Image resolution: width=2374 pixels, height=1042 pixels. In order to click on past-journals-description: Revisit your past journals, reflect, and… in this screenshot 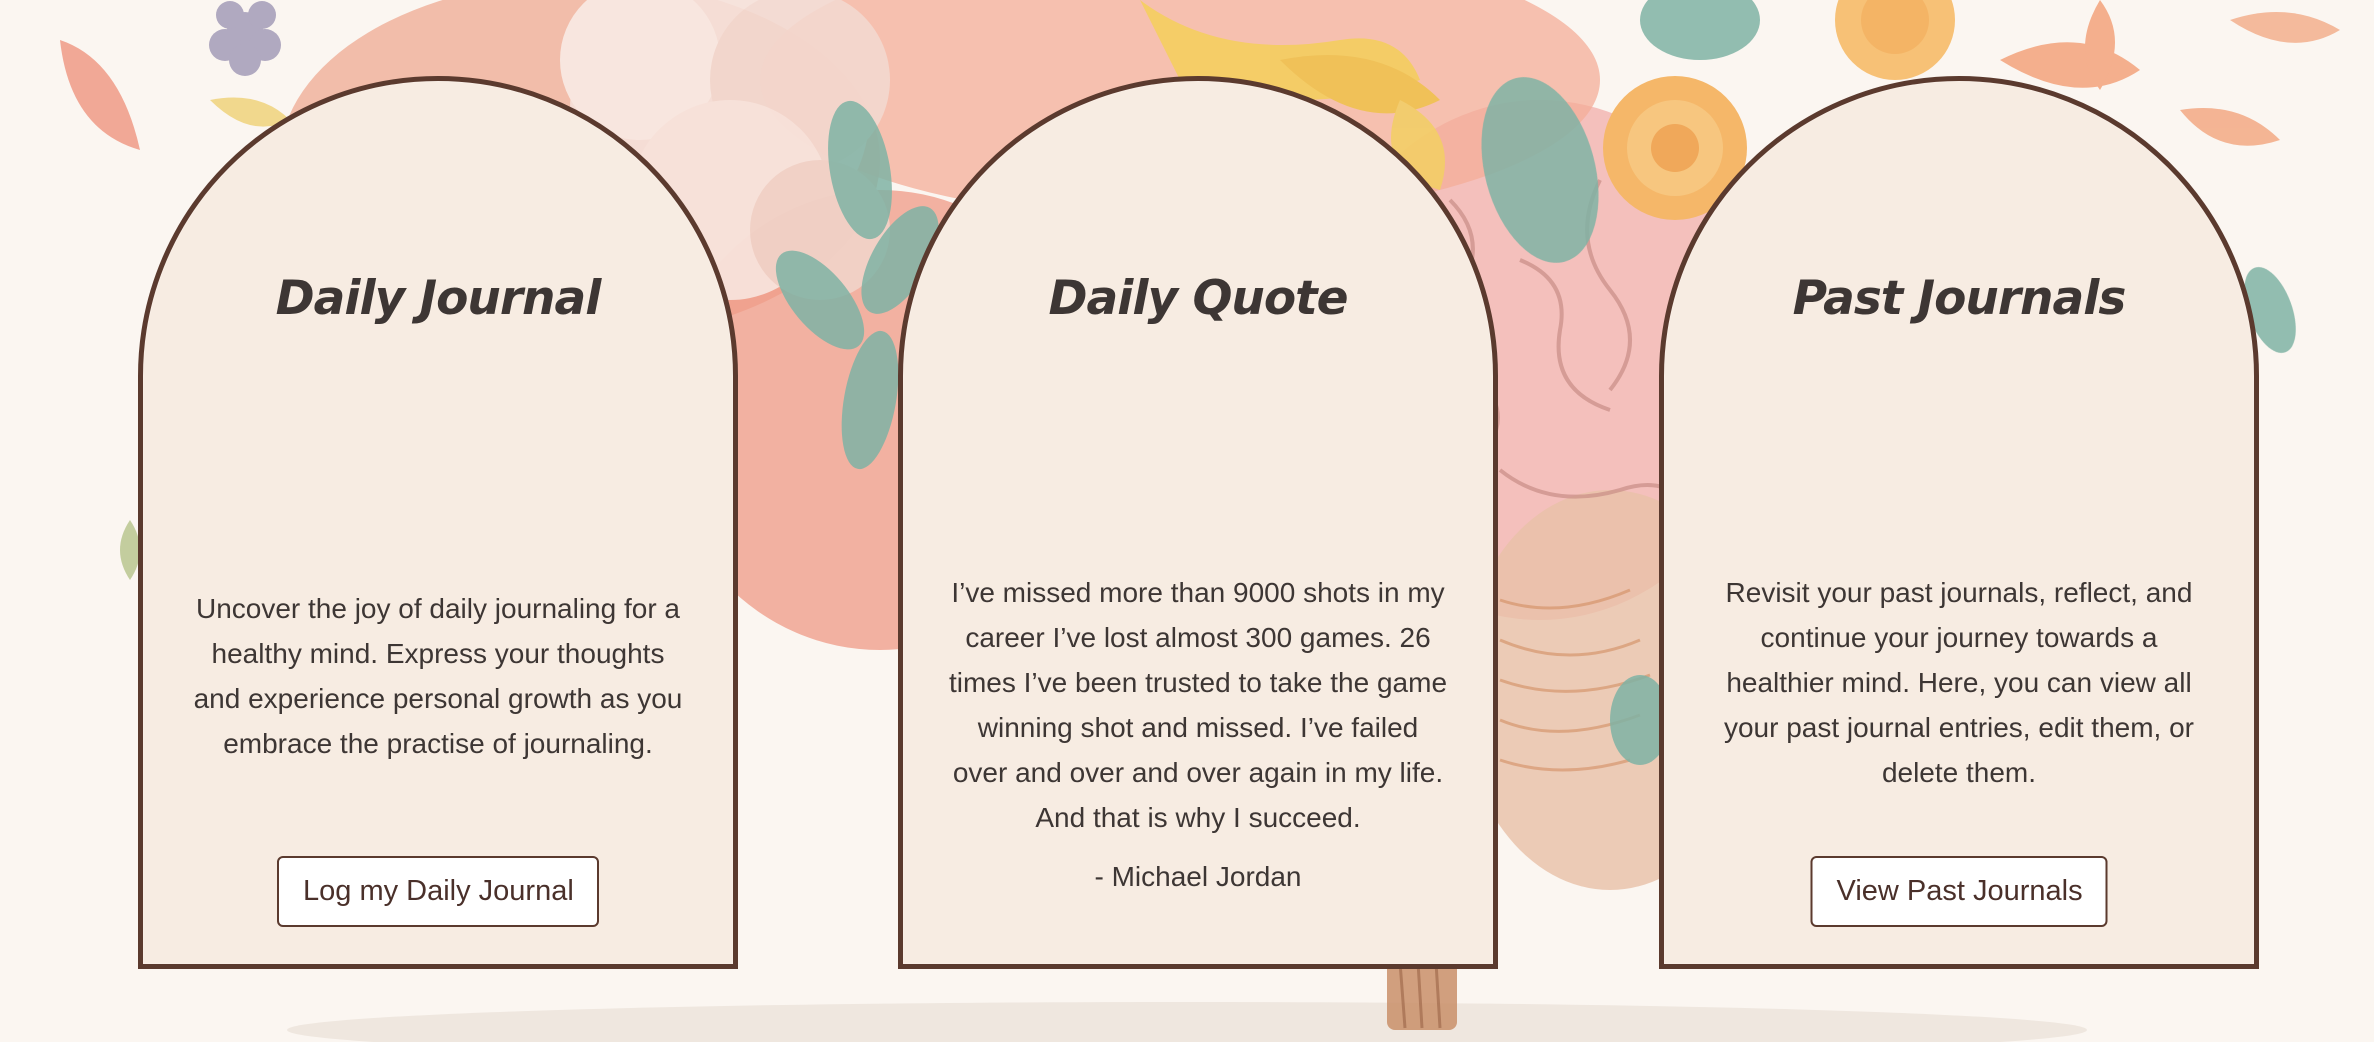, I will do `click(1958, 682)`.